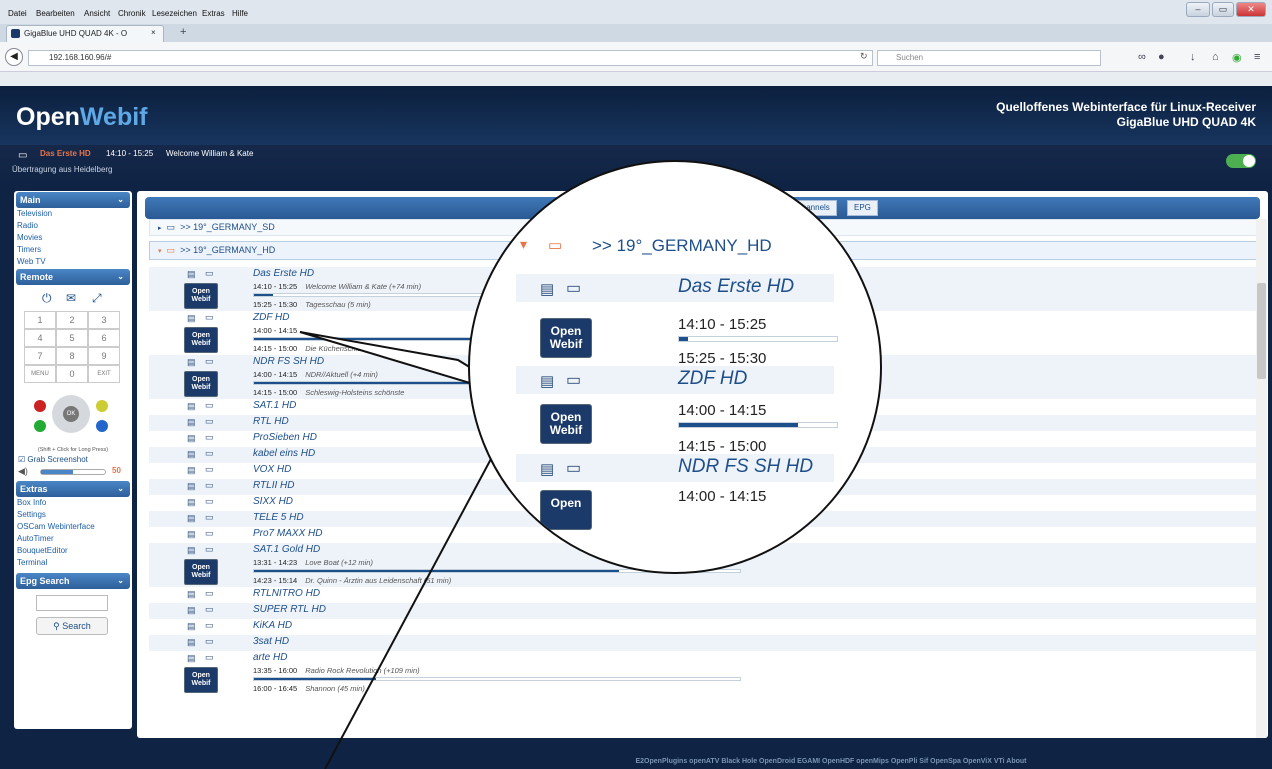  Describe the element at coordinates (73, 503) in the screenshot. I see `sidebar-item-boxinfo: Box Info` at that location.